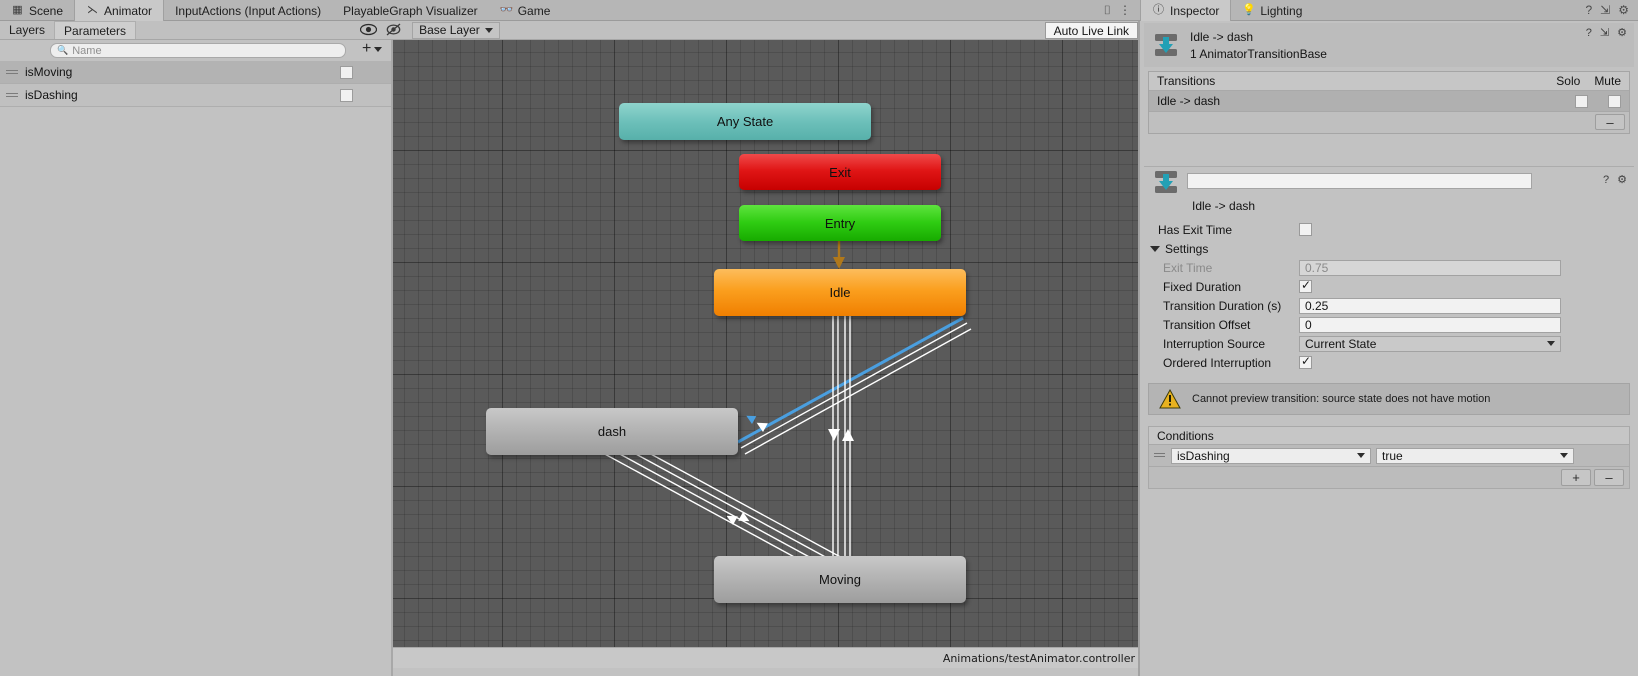  I want to click on lock-icon: ⌷, so click(1107, 10).